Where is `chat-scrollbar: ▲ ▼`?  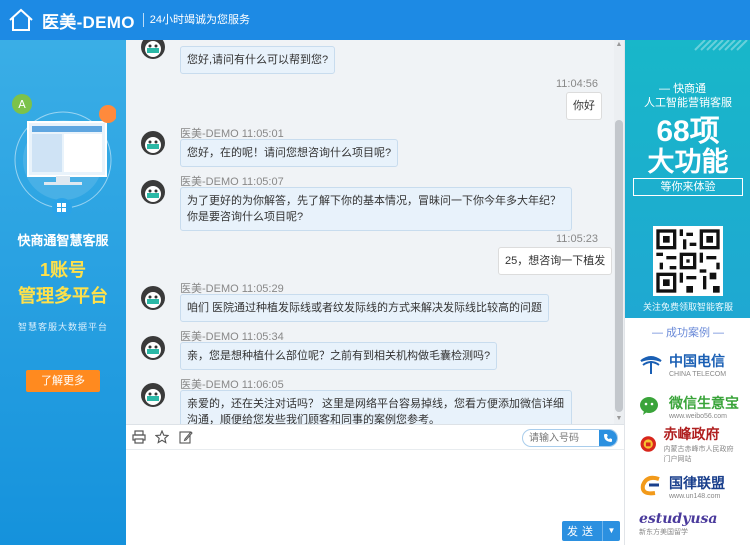 chat-scrollbar: ▲ ▼ is located at coordinates (619, 232).